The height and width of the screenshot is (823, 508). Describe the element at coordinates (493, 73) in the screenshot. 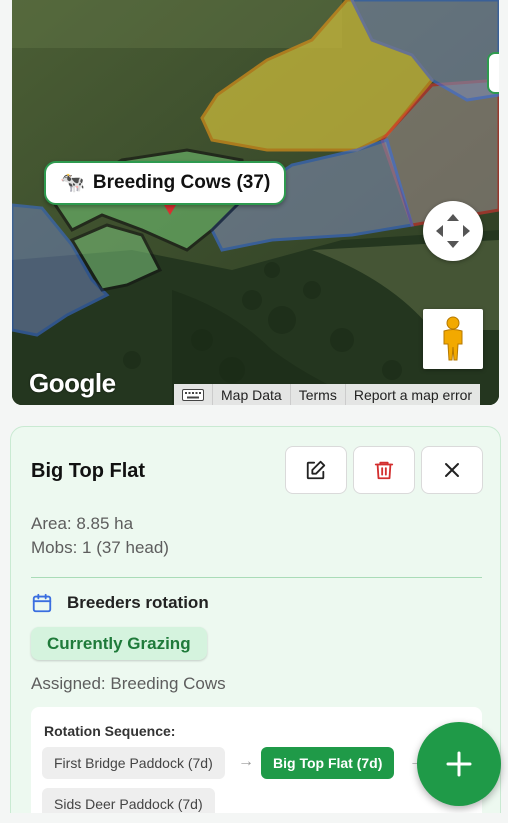

I see `offscreen-label-edge` at that location.